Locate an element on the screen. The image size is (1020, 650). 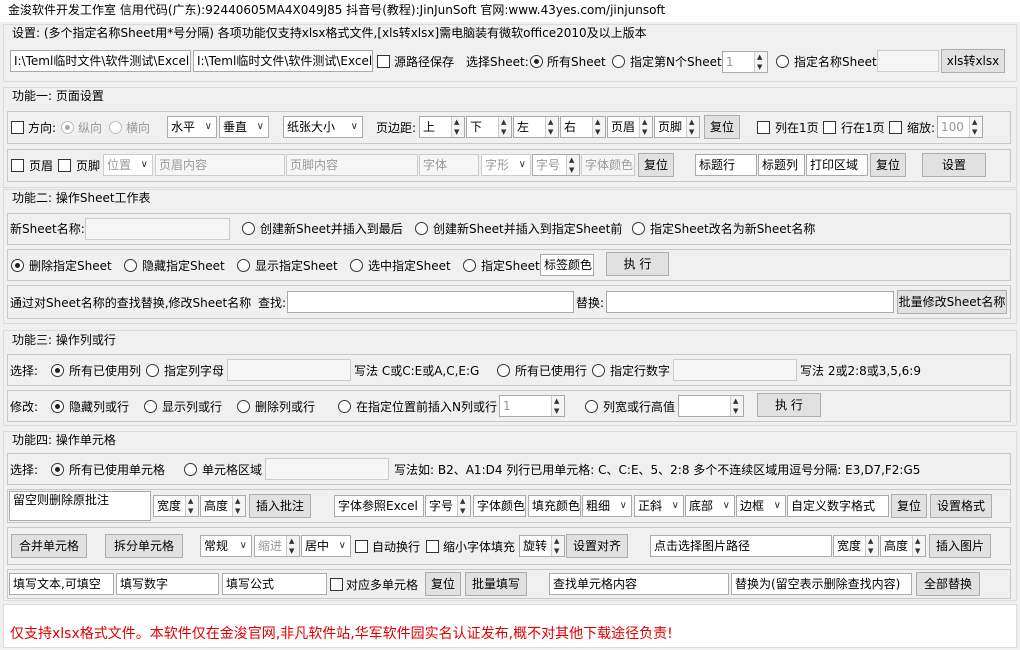
range-radio is located at coordinates (190, 469).